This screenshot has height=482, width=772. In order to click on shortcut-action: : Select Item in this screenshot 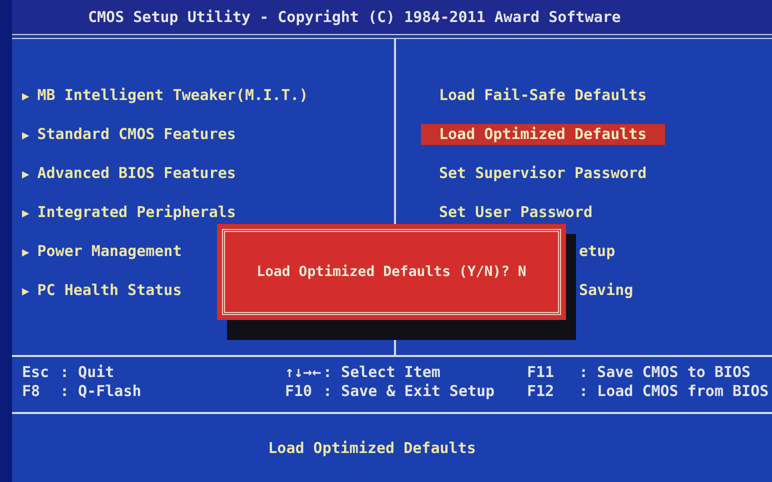, I will do `click(381, 373)`.